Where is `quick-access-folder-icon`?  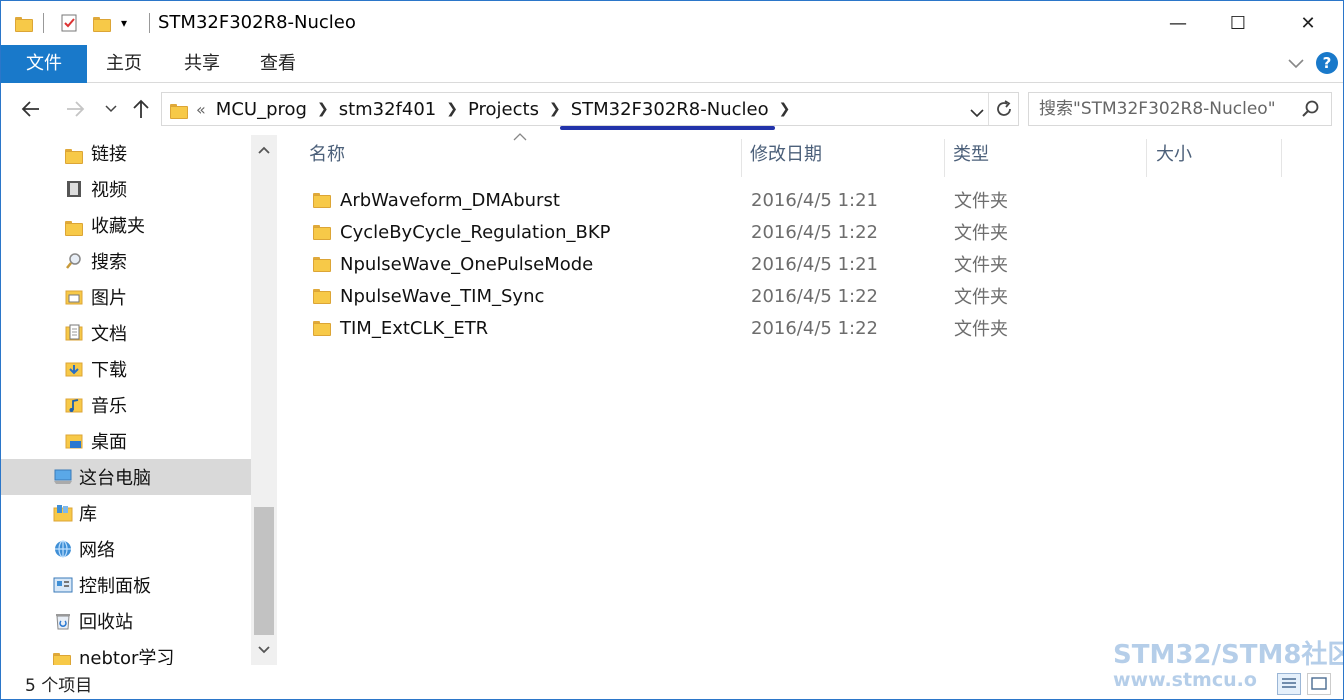 quick-access-folder-icon is located at coordinates (24, 23).